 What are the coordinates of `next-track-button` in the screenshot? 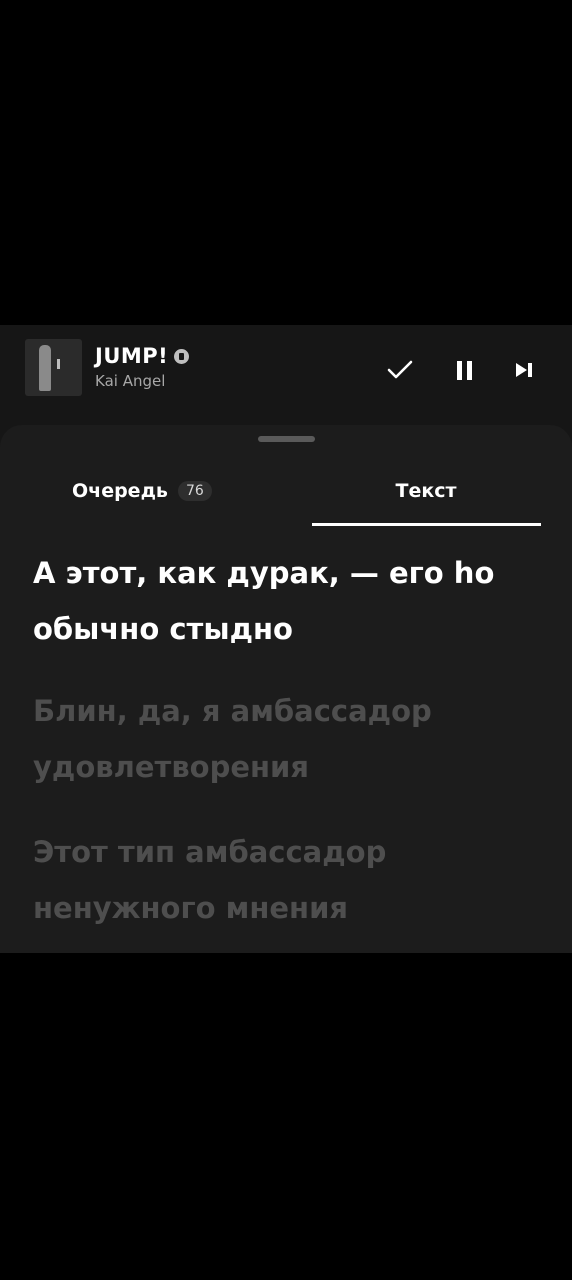 It's located at (524, 370).